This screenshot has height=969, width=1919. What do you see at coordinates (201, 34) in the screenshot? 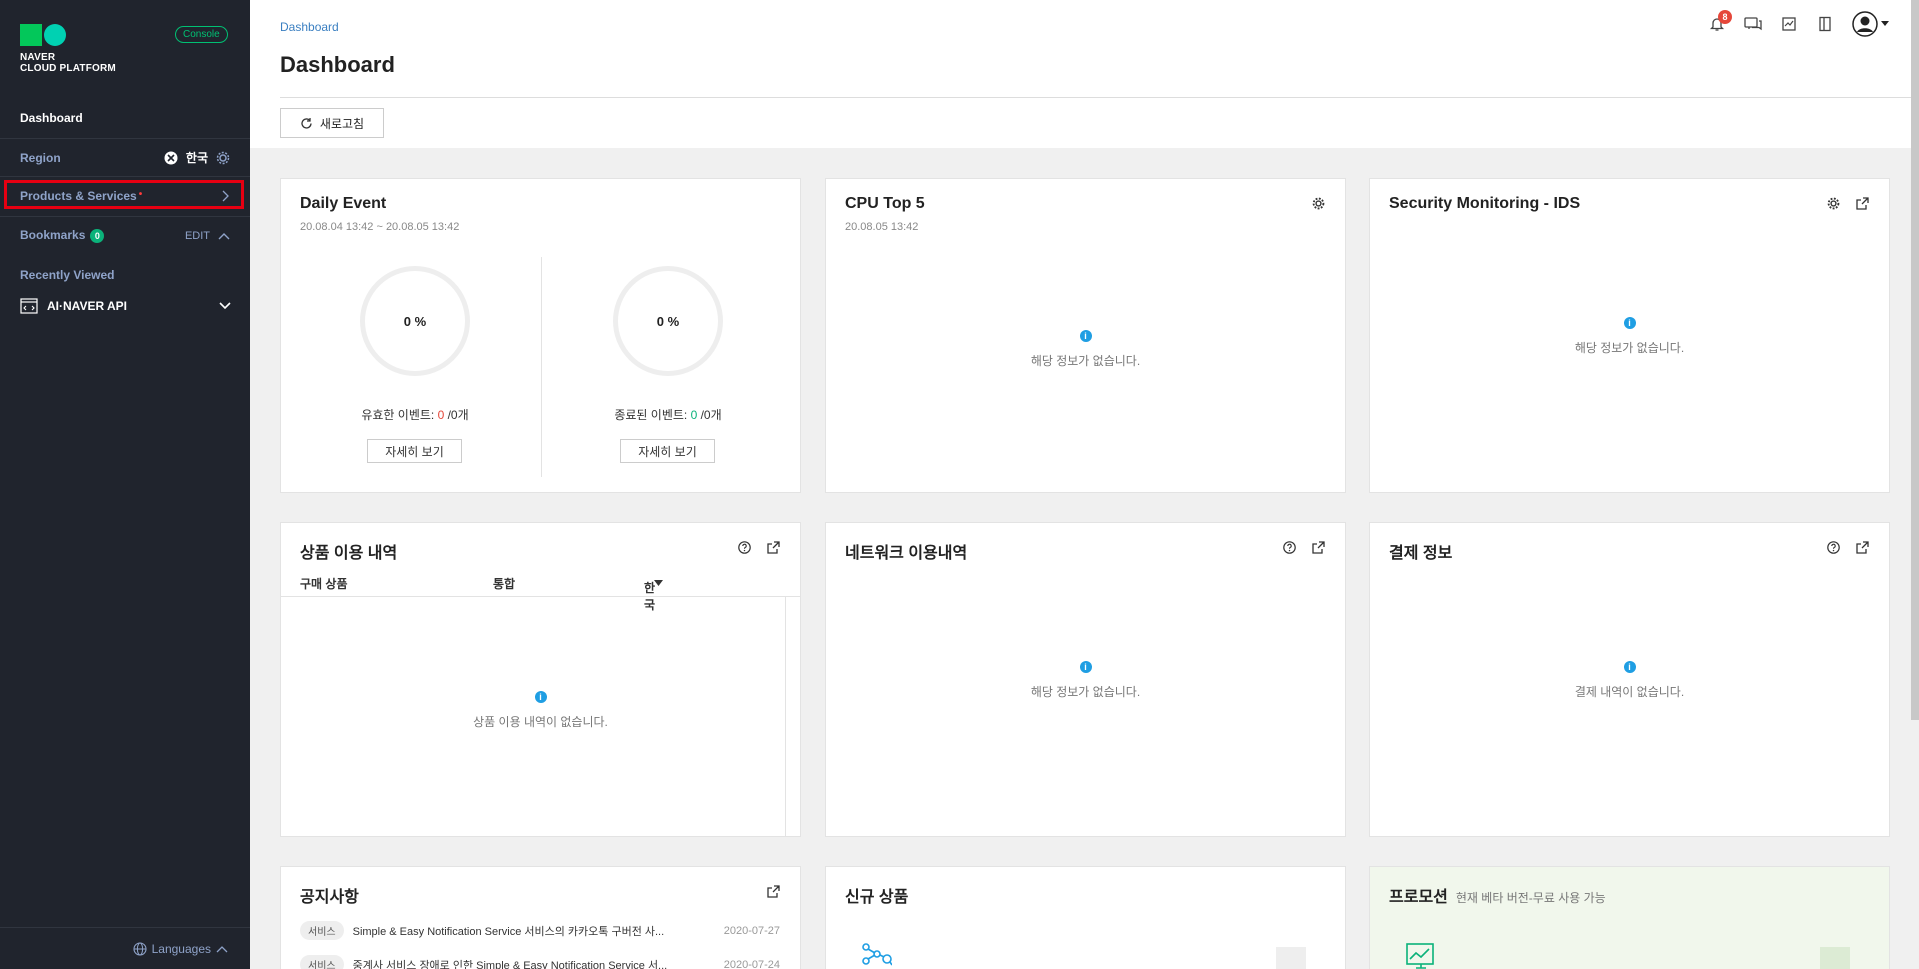
I see `console-badge: Console` at bounding box center [201, 34].